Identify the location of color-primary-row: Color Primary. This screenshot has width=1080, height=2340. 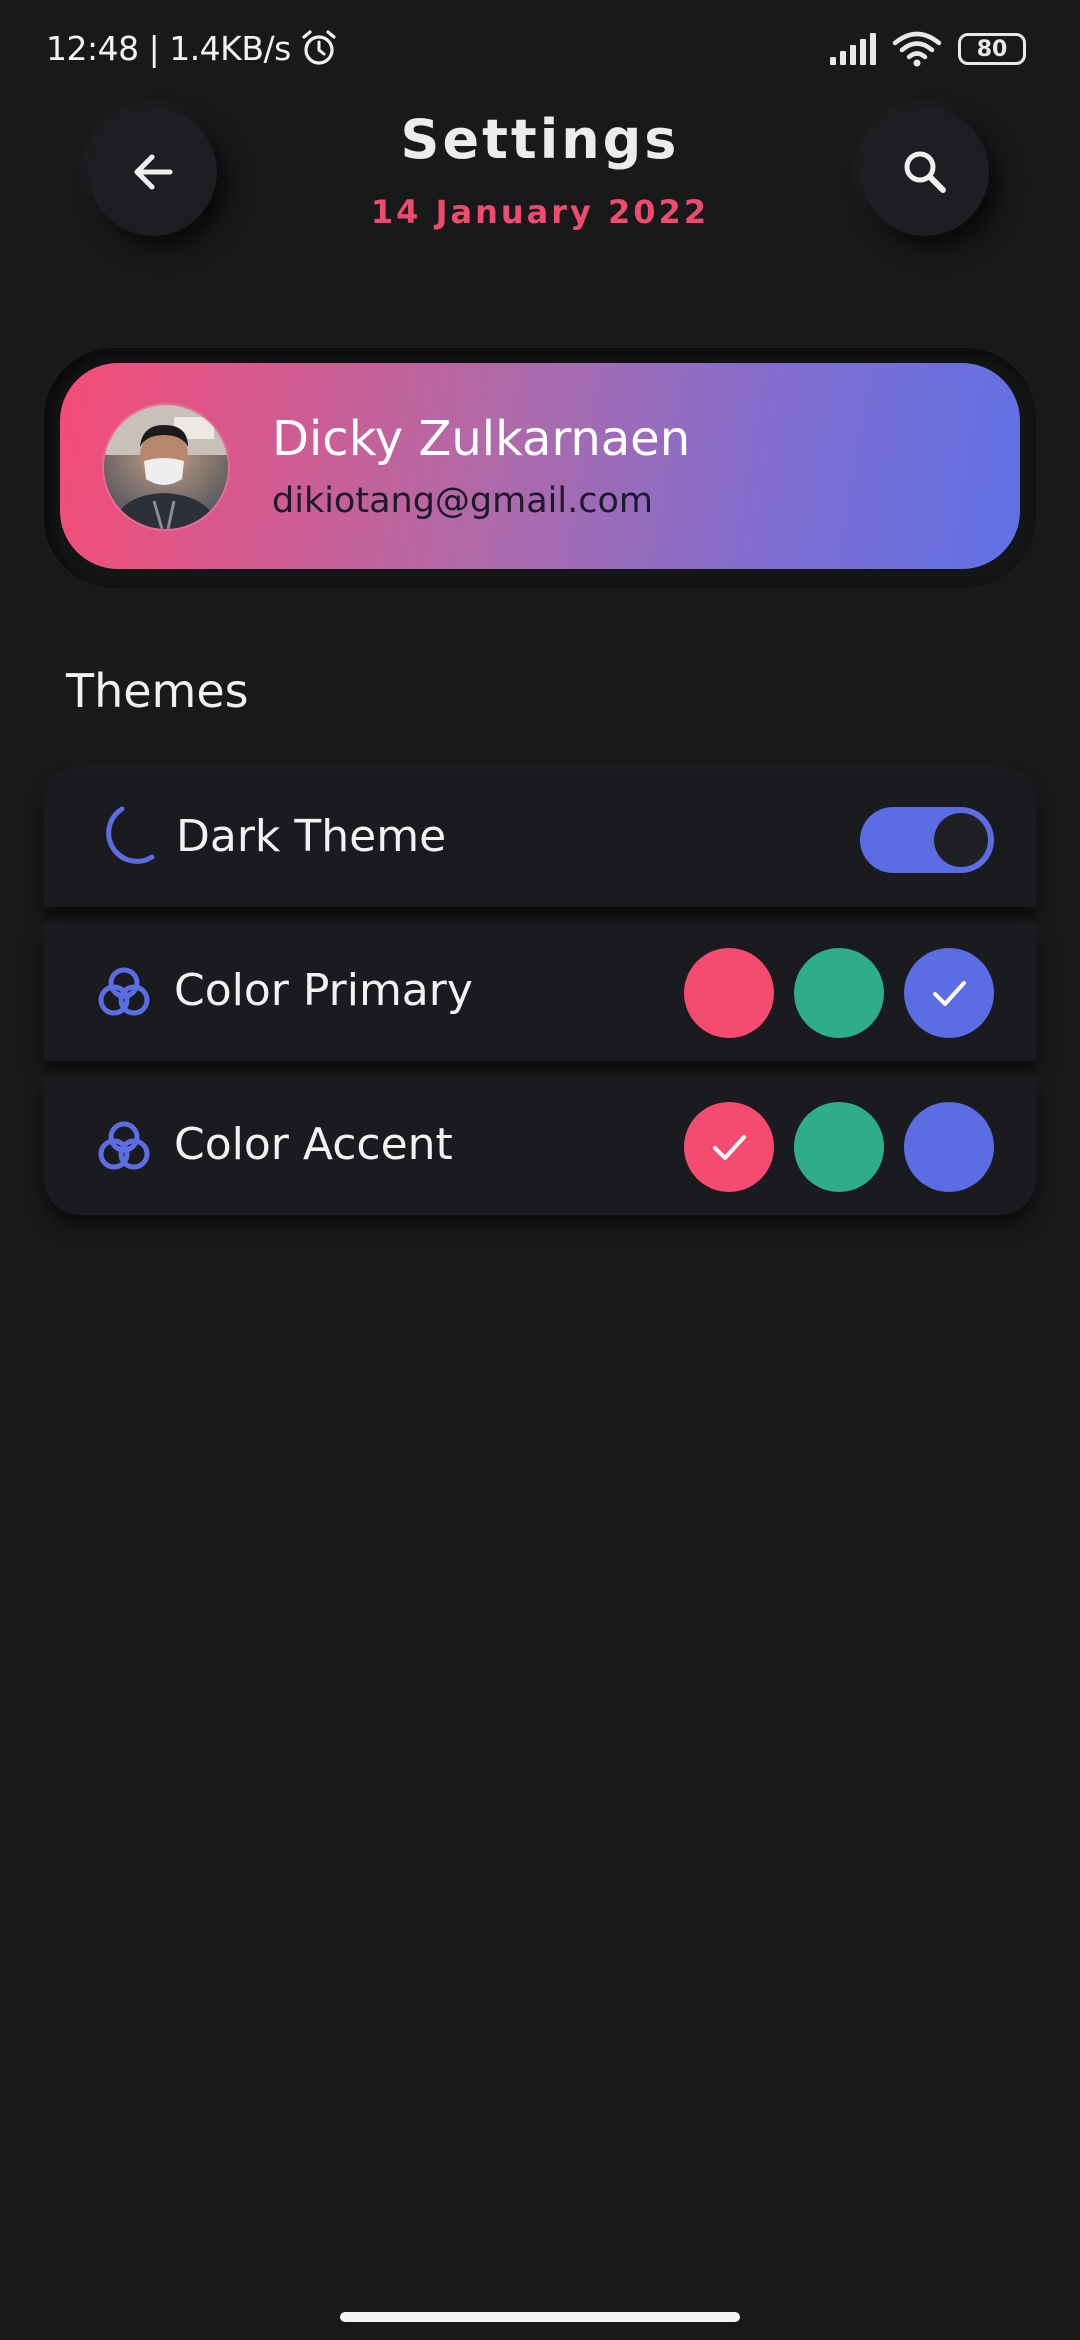
(540, 993).